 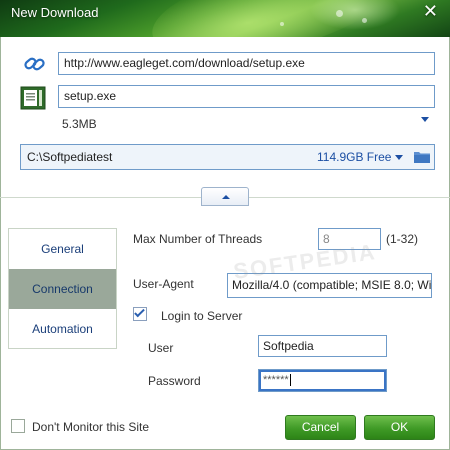 I want to click on password-input: ******, so click(x=322, y=380).